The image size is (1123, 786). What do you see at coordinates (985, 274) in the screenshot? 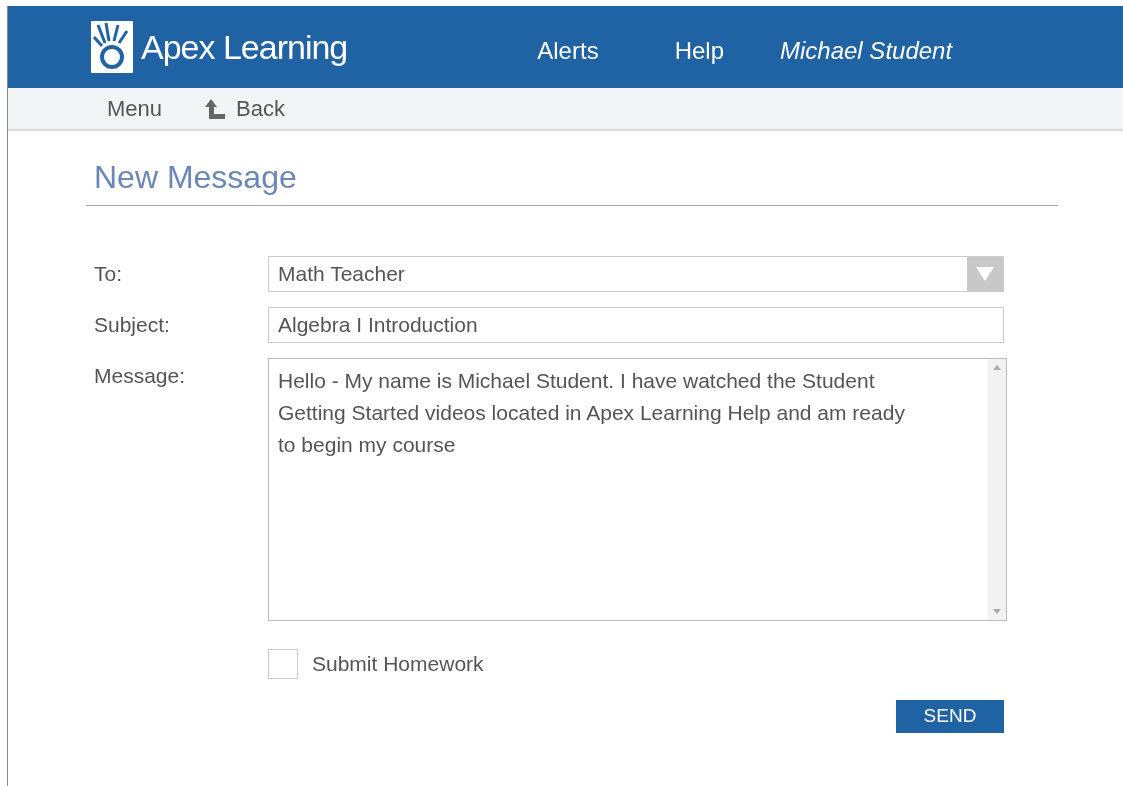
I see `dropdown-caret-icon` at bounding box center [985, 274].